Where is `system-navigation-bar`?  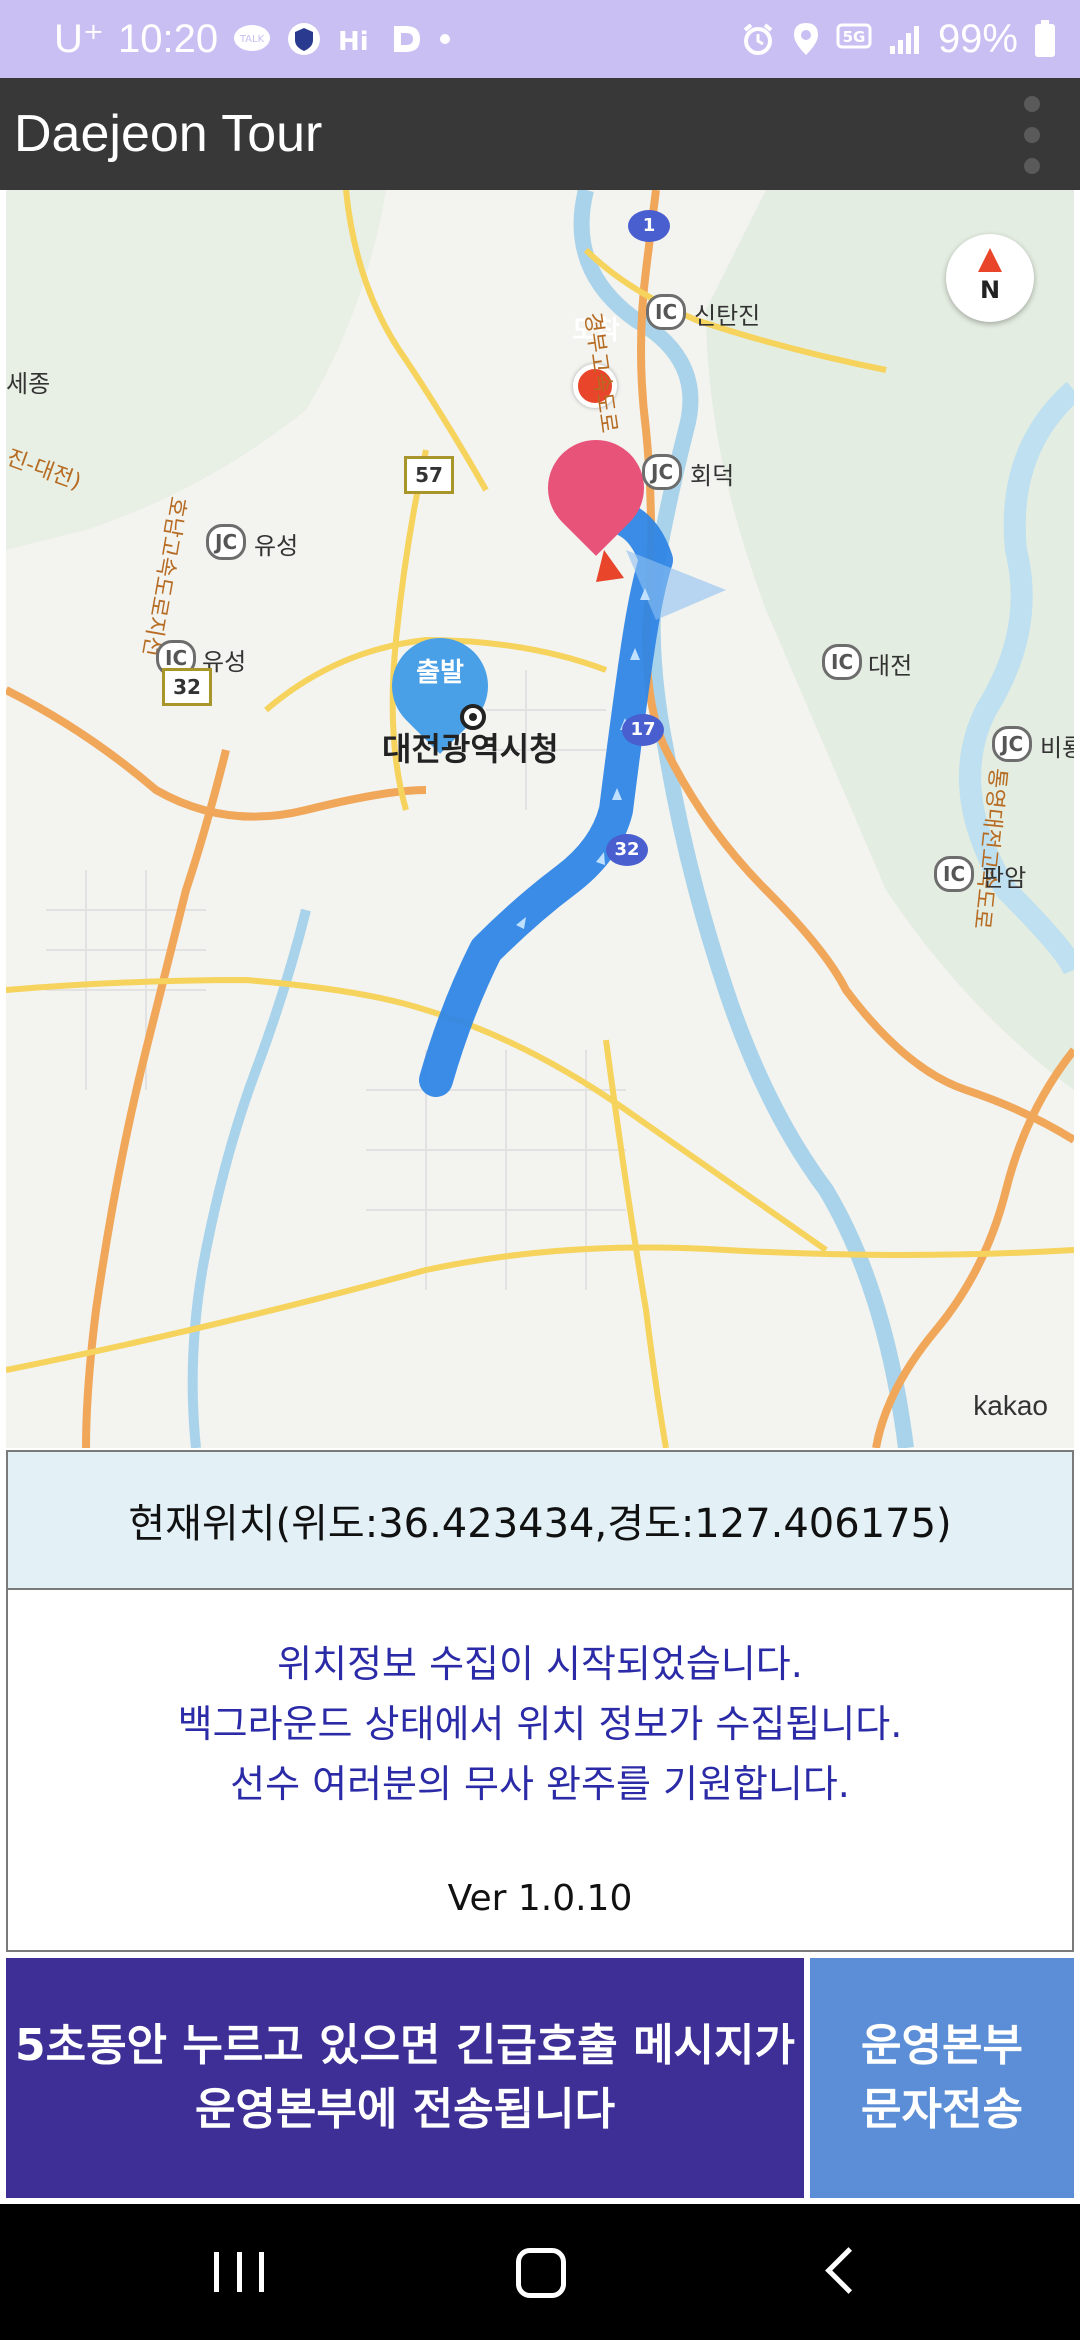
system-navigation-bar is located at coordinates (540, 2272).